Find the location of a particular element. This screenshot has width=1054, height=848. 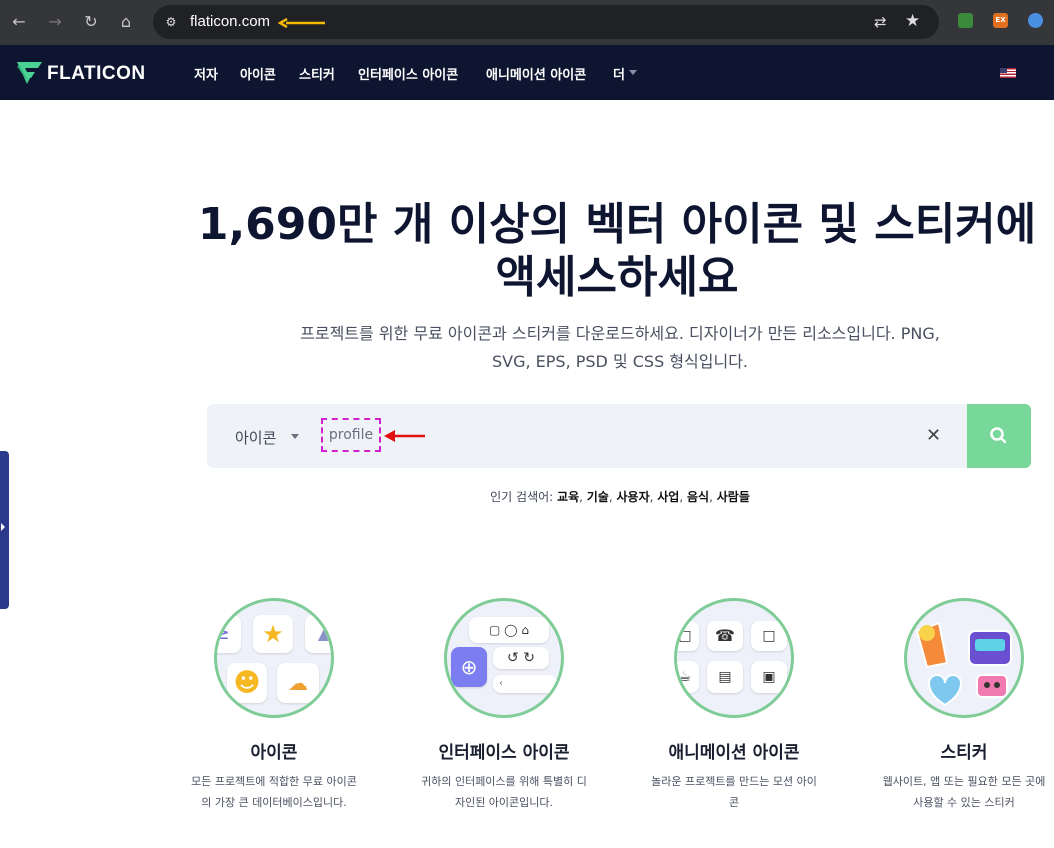

card-description: 놀라운 프로젝트를 만드는 모션 아이 콘 is located at coordinates (734, 792).